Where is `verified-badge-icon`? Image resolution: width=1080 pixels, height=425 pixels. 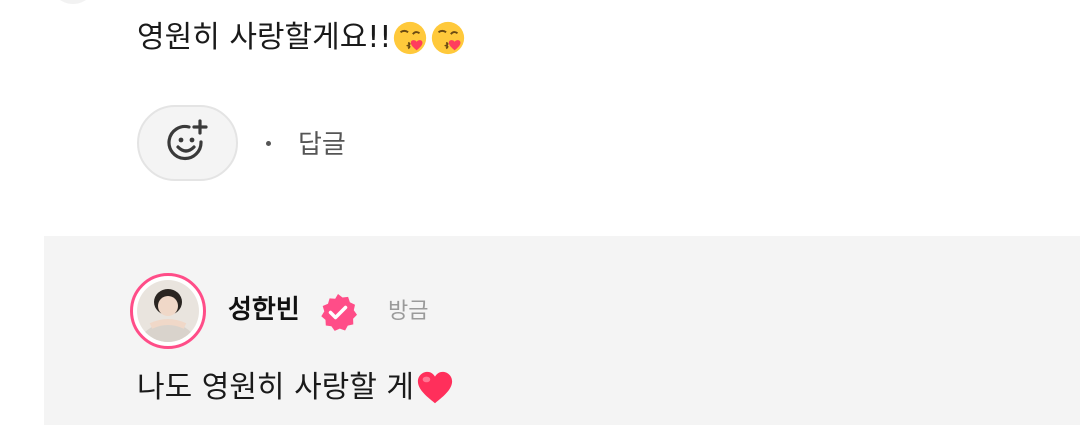 verified-badge-icon is located at coordinates (339, 312).